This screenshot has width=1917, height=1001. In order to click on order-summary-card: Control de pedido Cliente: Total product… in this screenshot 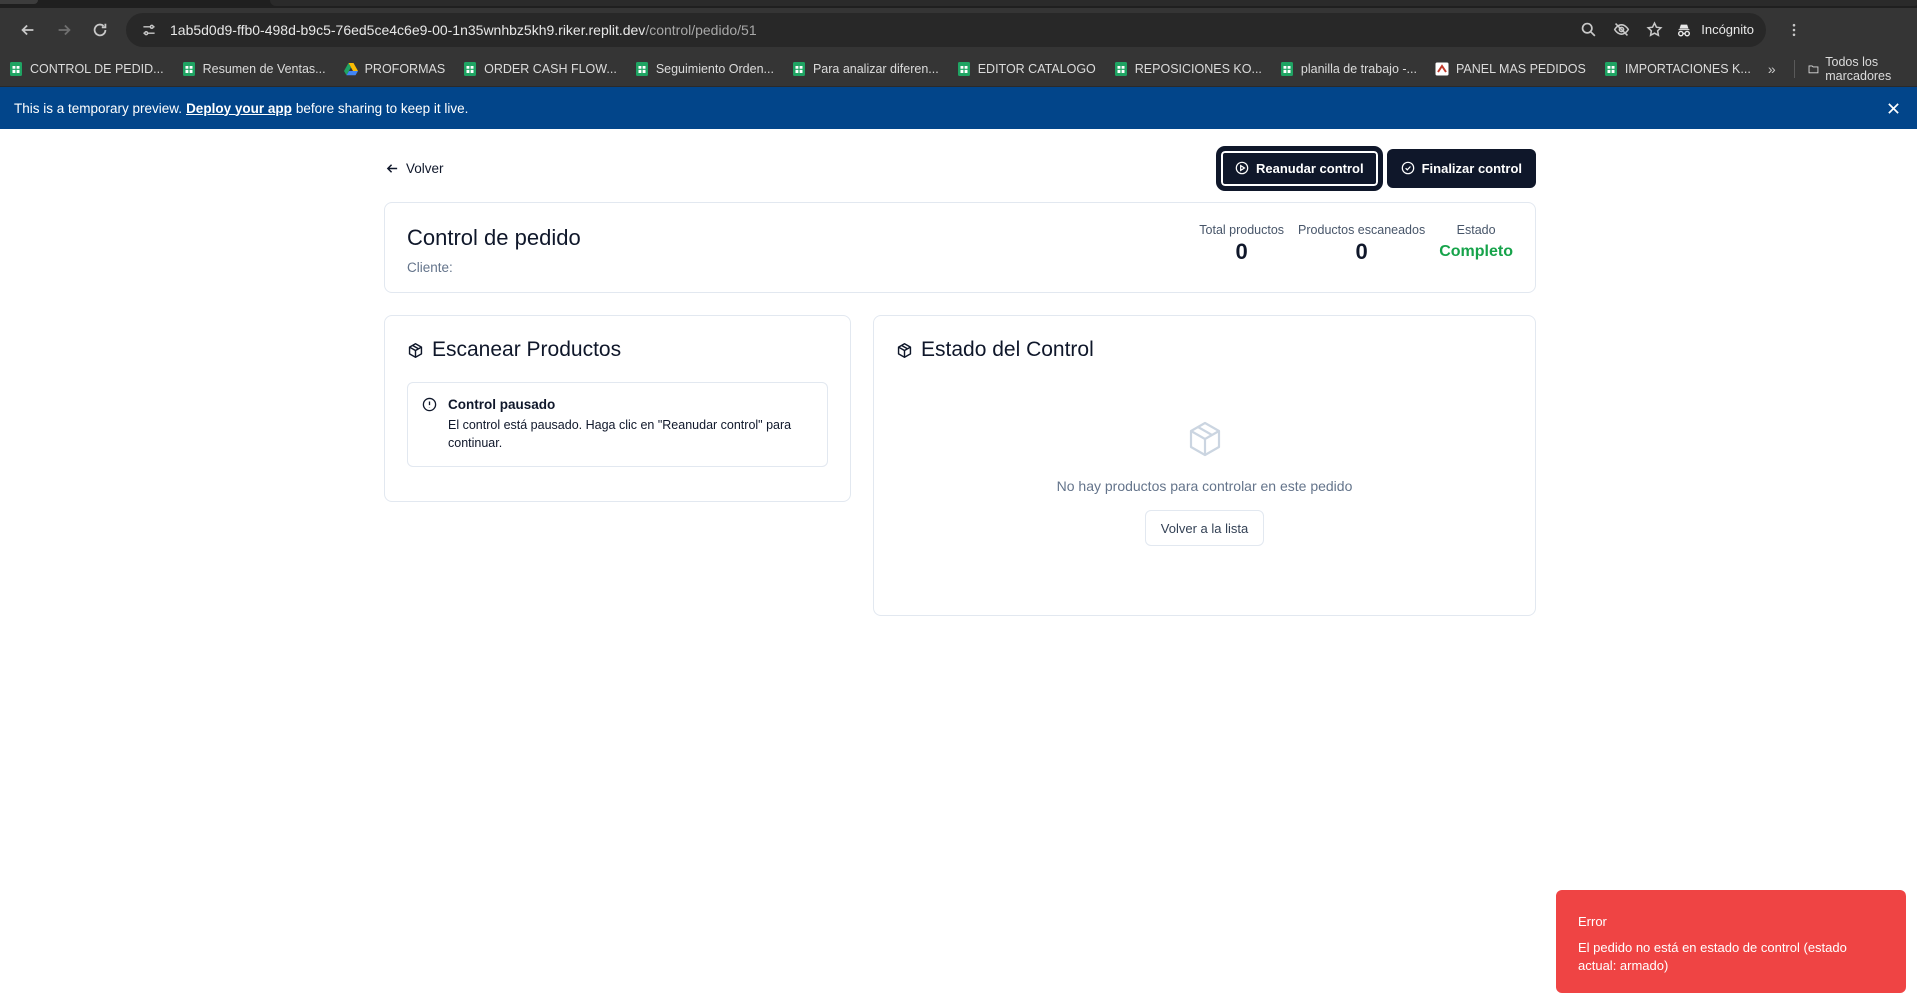, I will do `click(960, 247)`.